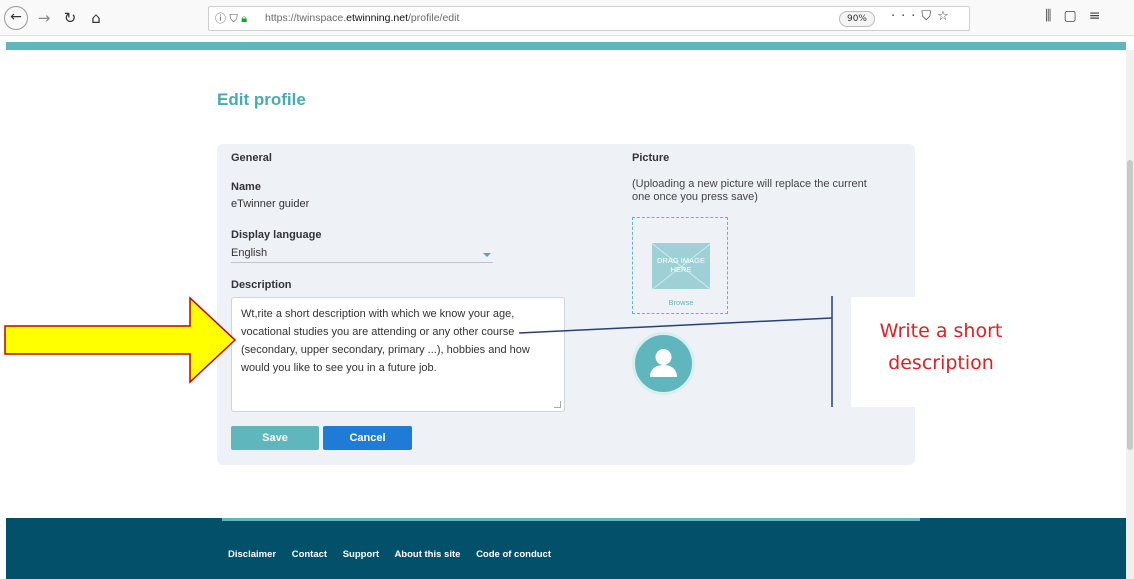 Image resolution: width=1134 pixels, height=579 pixels. What do you see at coordinates (220, 18) in the screenshot?
I see `info-icon: ⓘ` at bounding box center [220, 18].